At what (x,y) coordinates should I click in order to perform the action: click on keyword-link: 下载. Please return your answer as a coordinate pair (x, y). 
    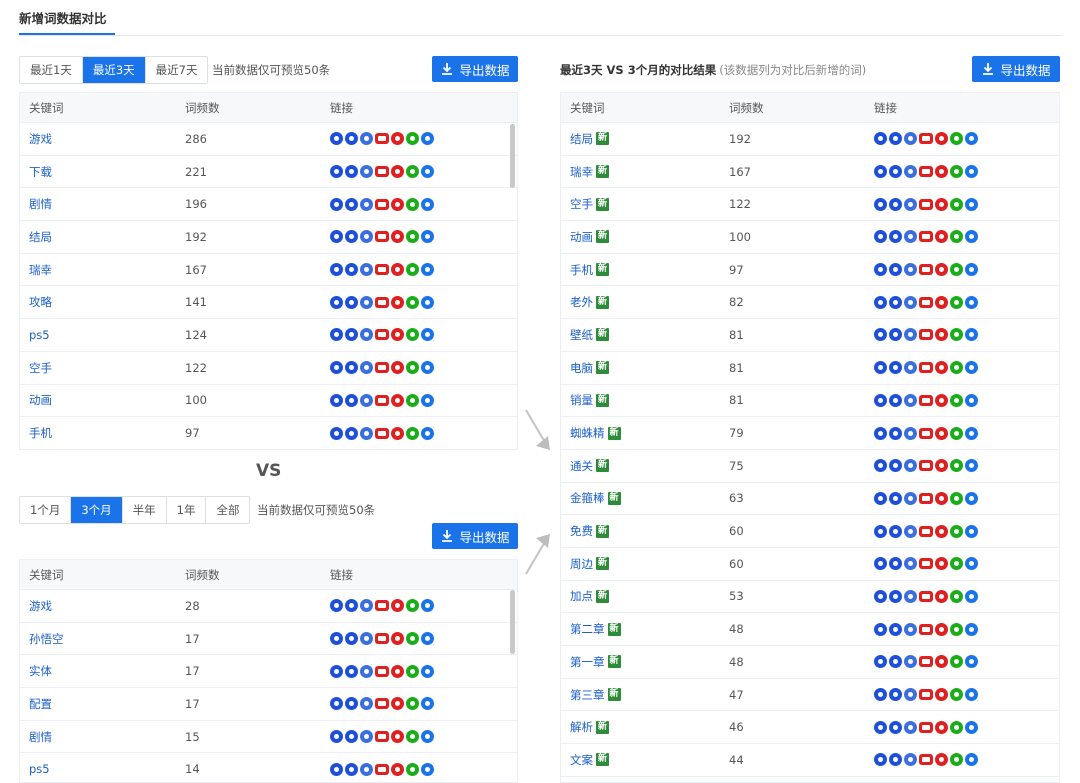
    Looking at the image, I should click on (40, 172).